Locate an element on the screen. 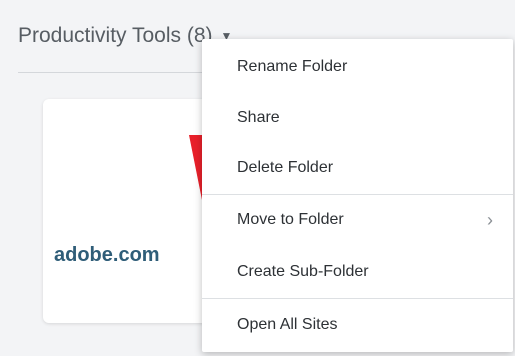 The width and height of the screenshot is (515, 356). menu-item-share: Share is located at coordinates (357, 118).